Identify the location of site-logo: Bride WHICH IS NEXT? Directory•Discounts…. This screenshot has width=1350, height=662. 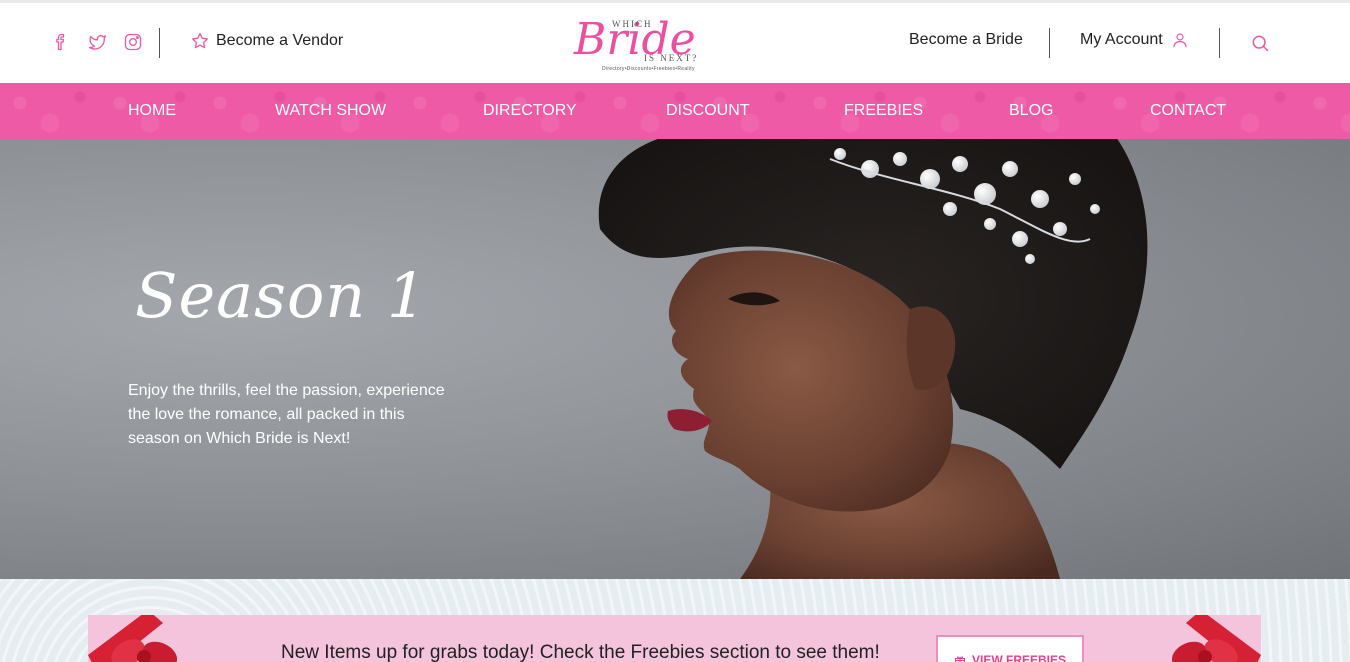
(639, 45).